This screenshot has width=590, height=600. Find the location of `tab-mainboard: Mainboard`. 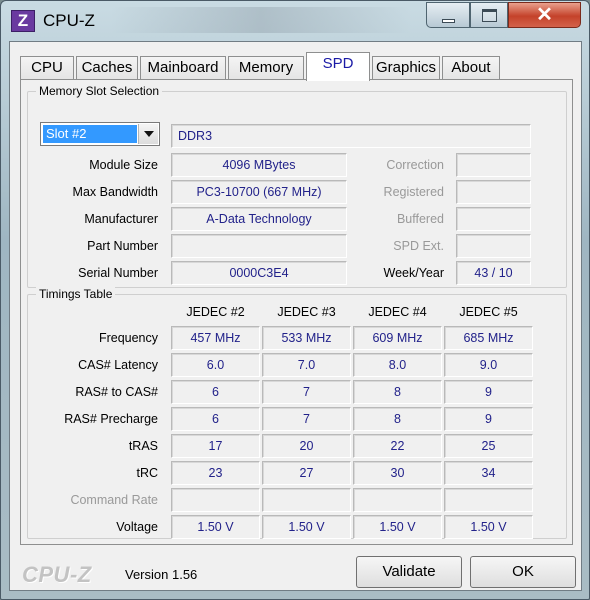

tab-mainboard: Mainboard is located at coordinates (183, 68).